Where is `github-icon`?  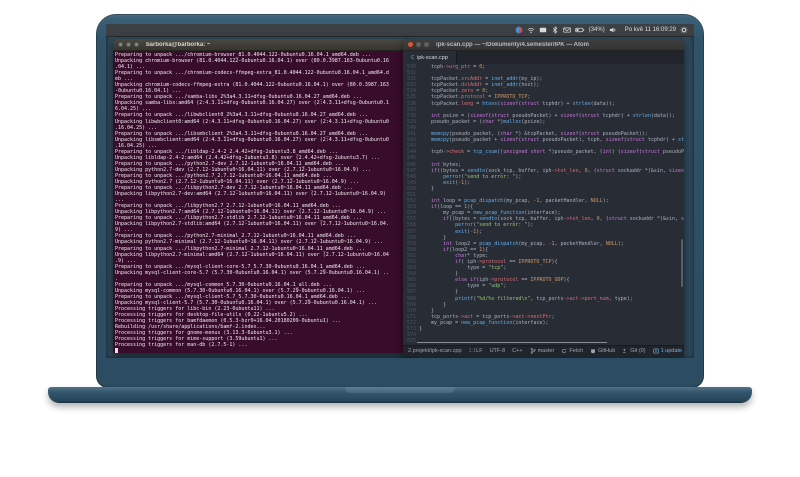 github-icon is located at coordinates (593, 351).